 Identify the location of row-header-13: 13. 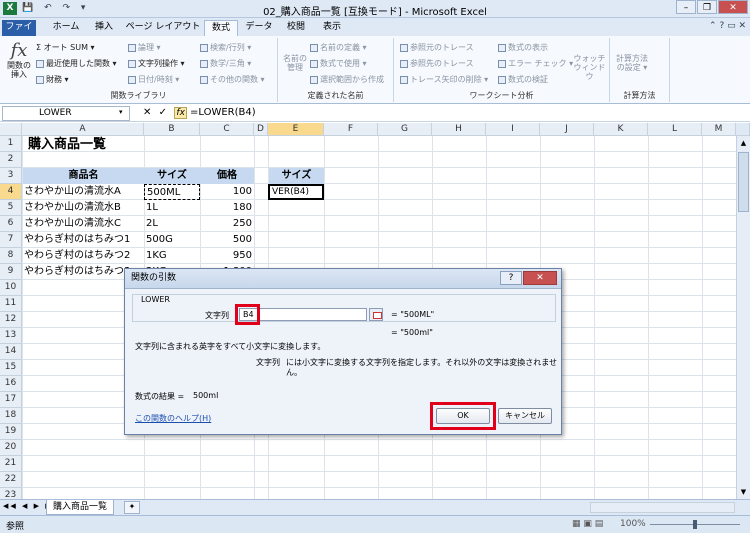
(11, 336).